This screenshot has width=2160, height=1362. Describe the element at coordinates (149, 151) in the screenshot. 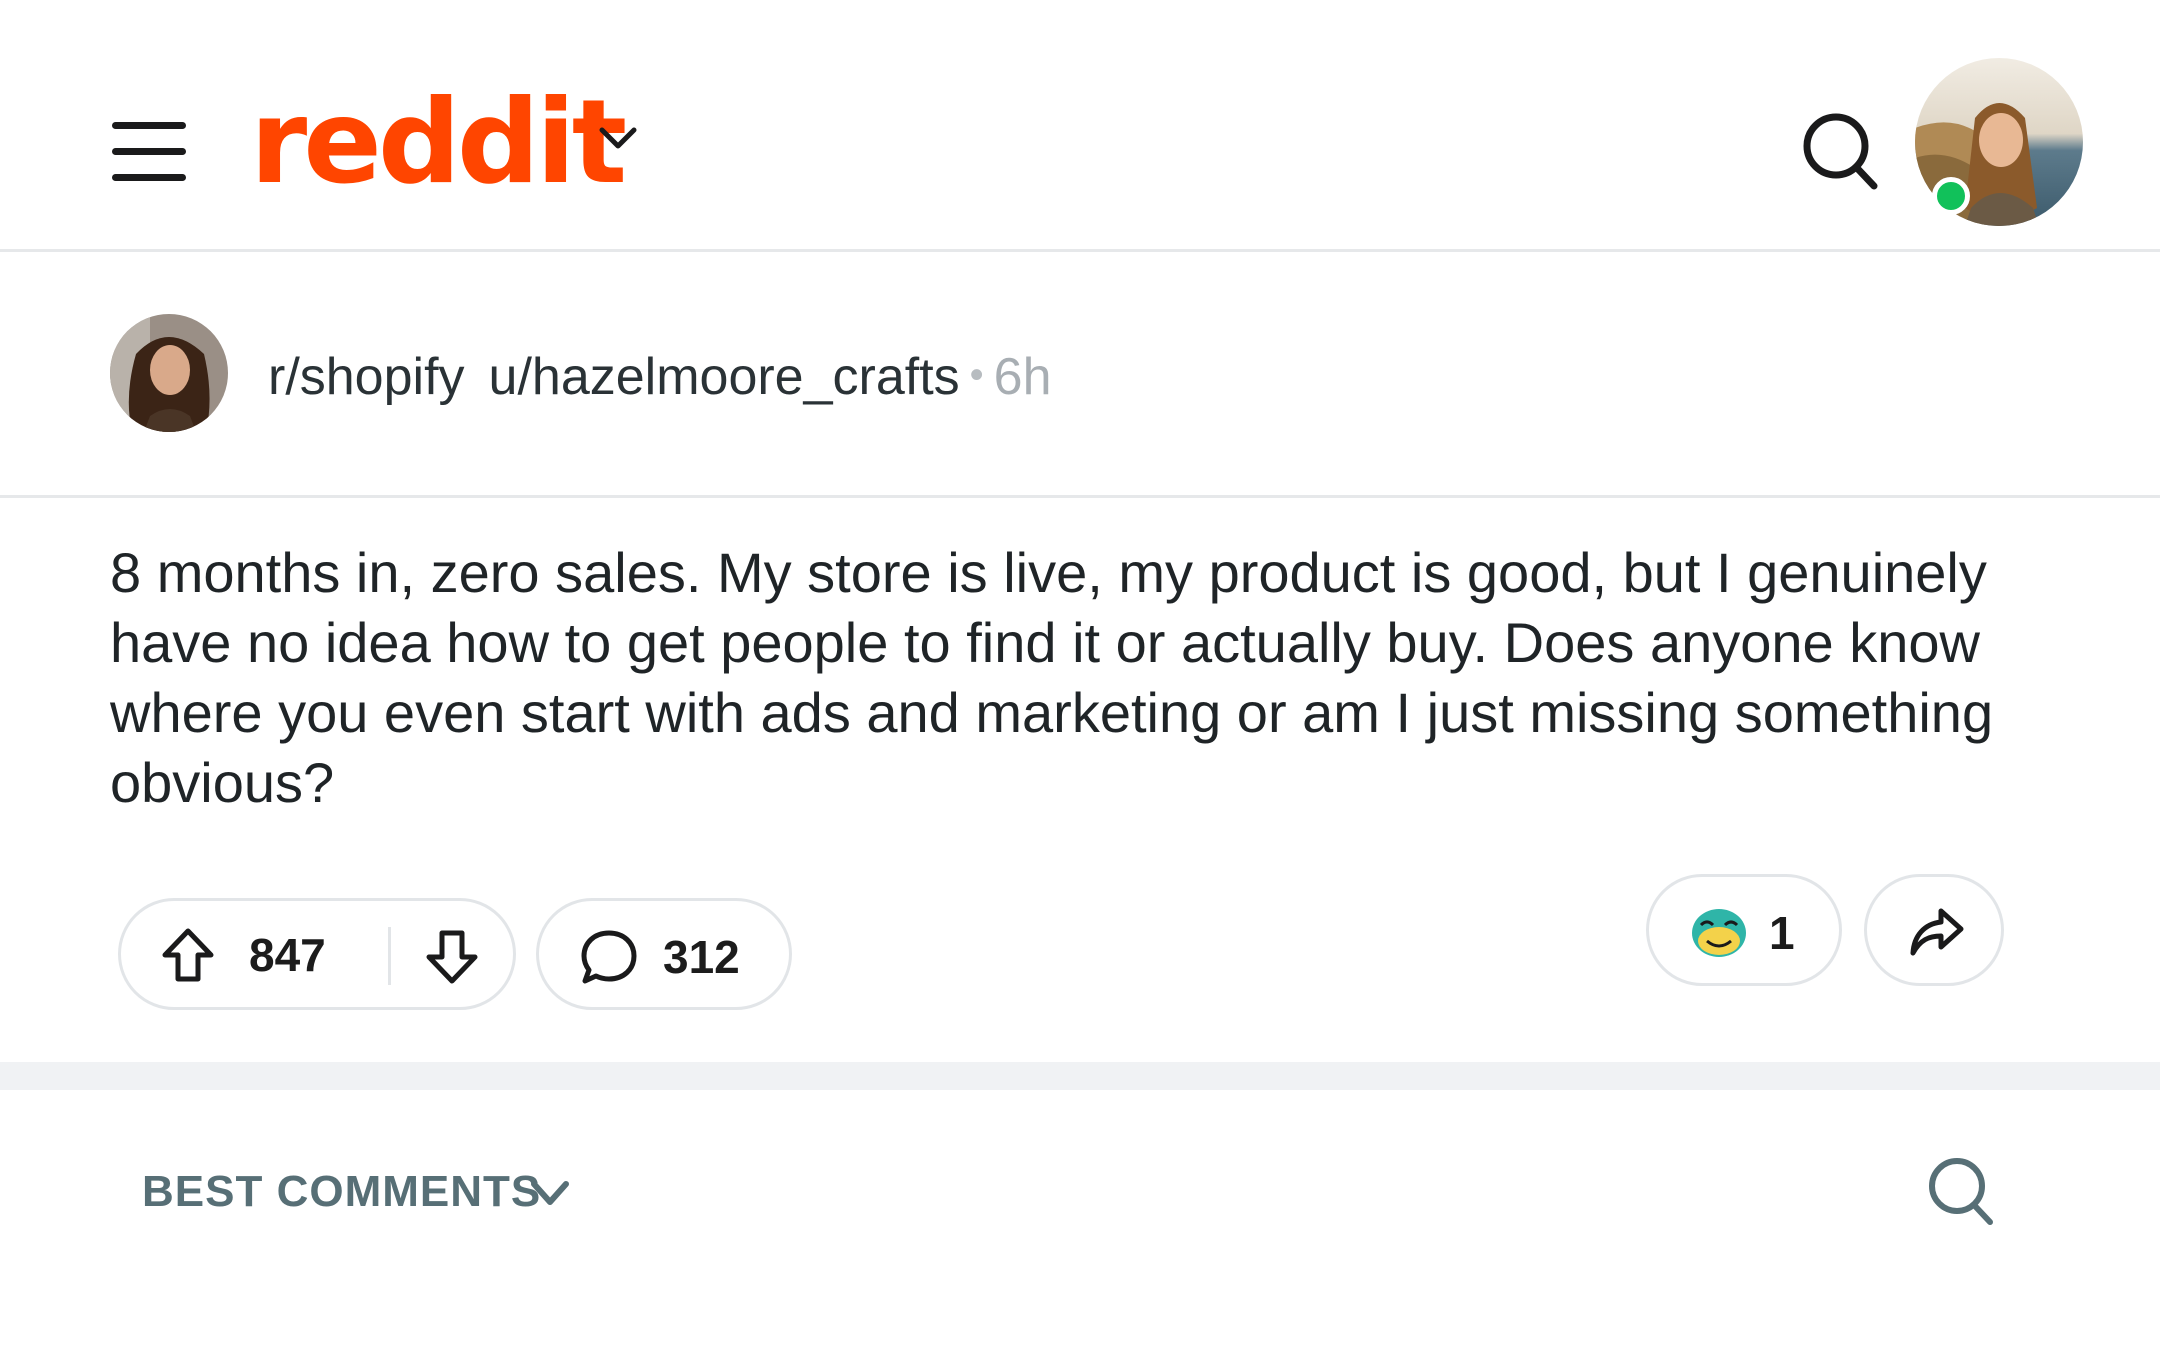

I see `hamburger-menu-icon` at that location.